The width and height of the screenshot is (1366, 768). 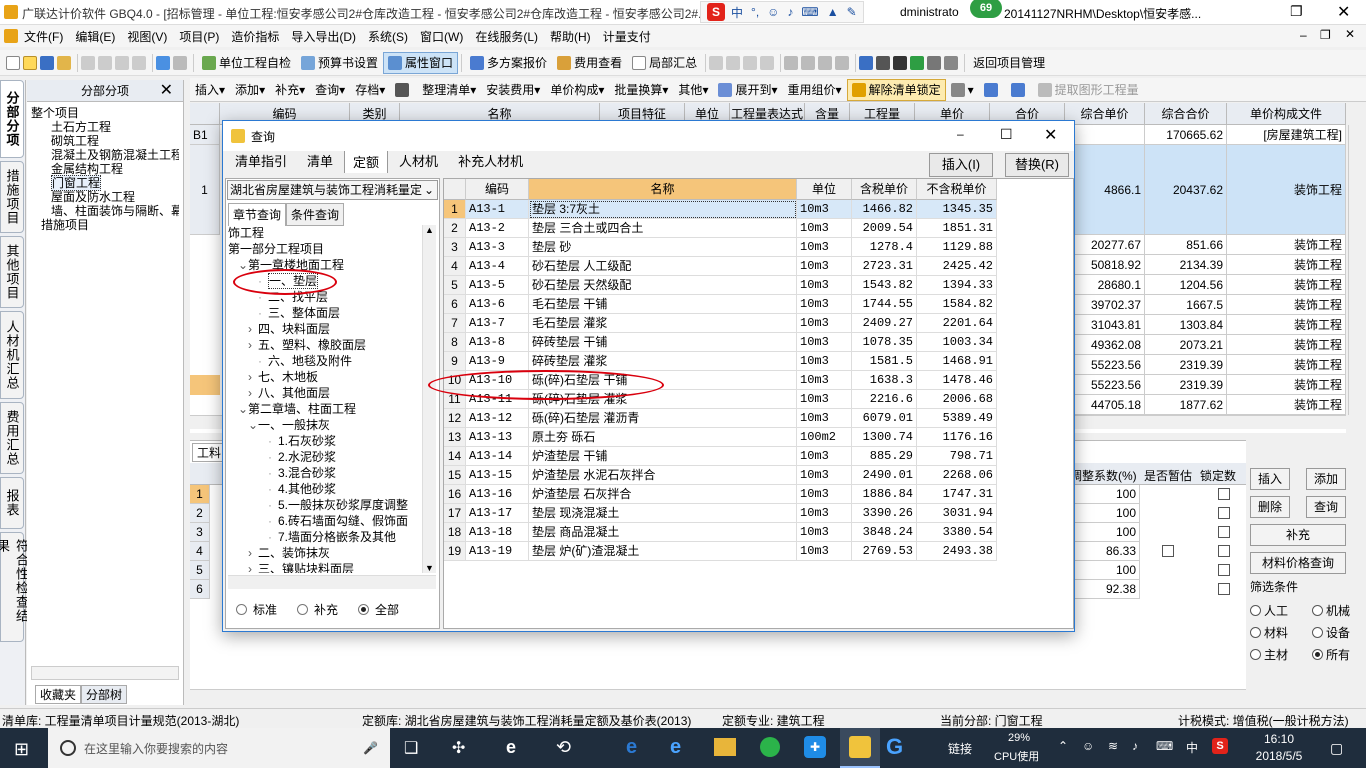 I want to click on tree-node: ⌄一、一般抹灰, so click(x=289, y=425).